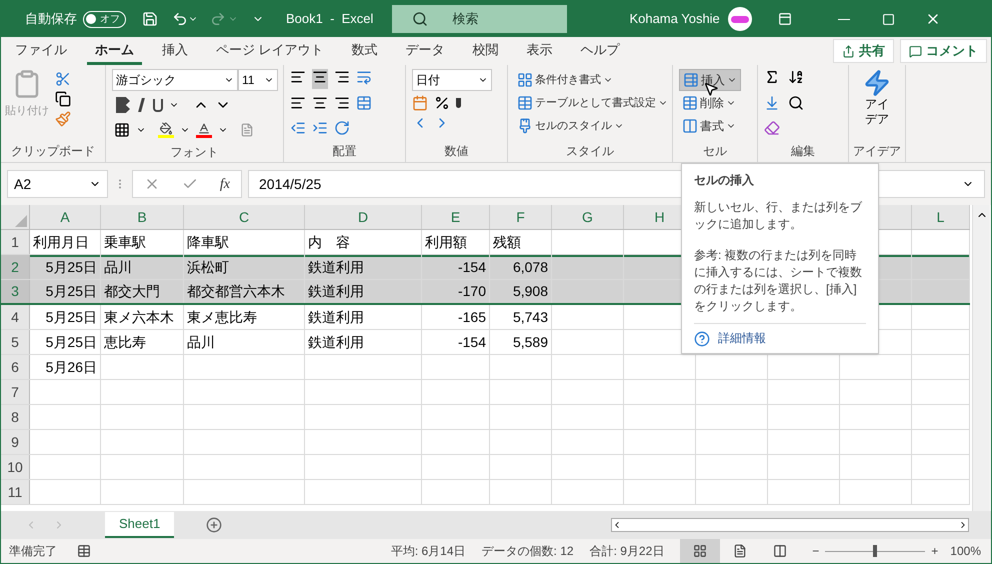 Image resolution: width=992 pixels, height=564 pixels. What do you see at coordinates (364, 77) in the screenshot?
I see `wrap-text-icon` at bounding box center [364, 77].